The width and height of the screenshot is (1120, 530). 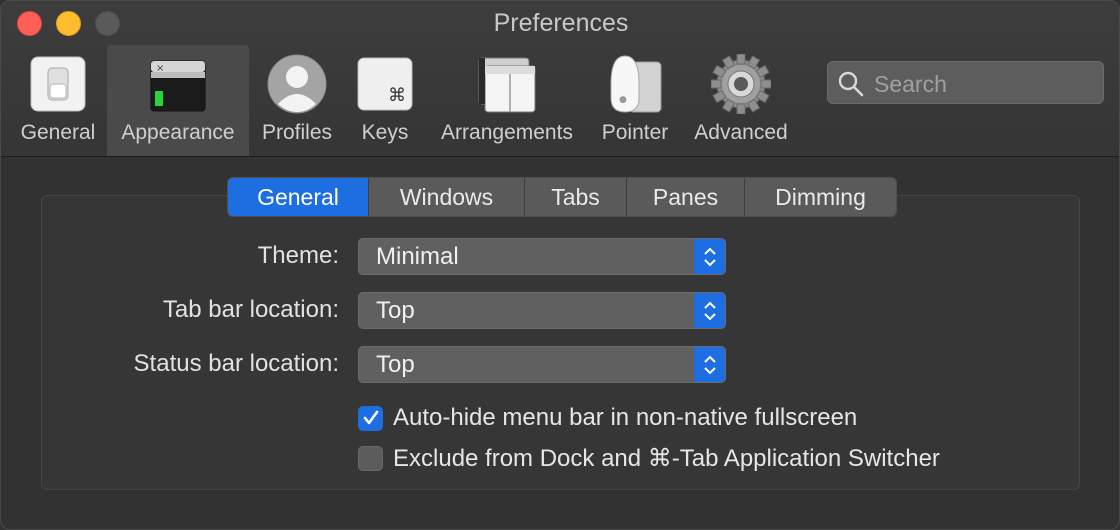 I want to click on toolbar-item-profiles: Profiles, so click(x=297, y=100).